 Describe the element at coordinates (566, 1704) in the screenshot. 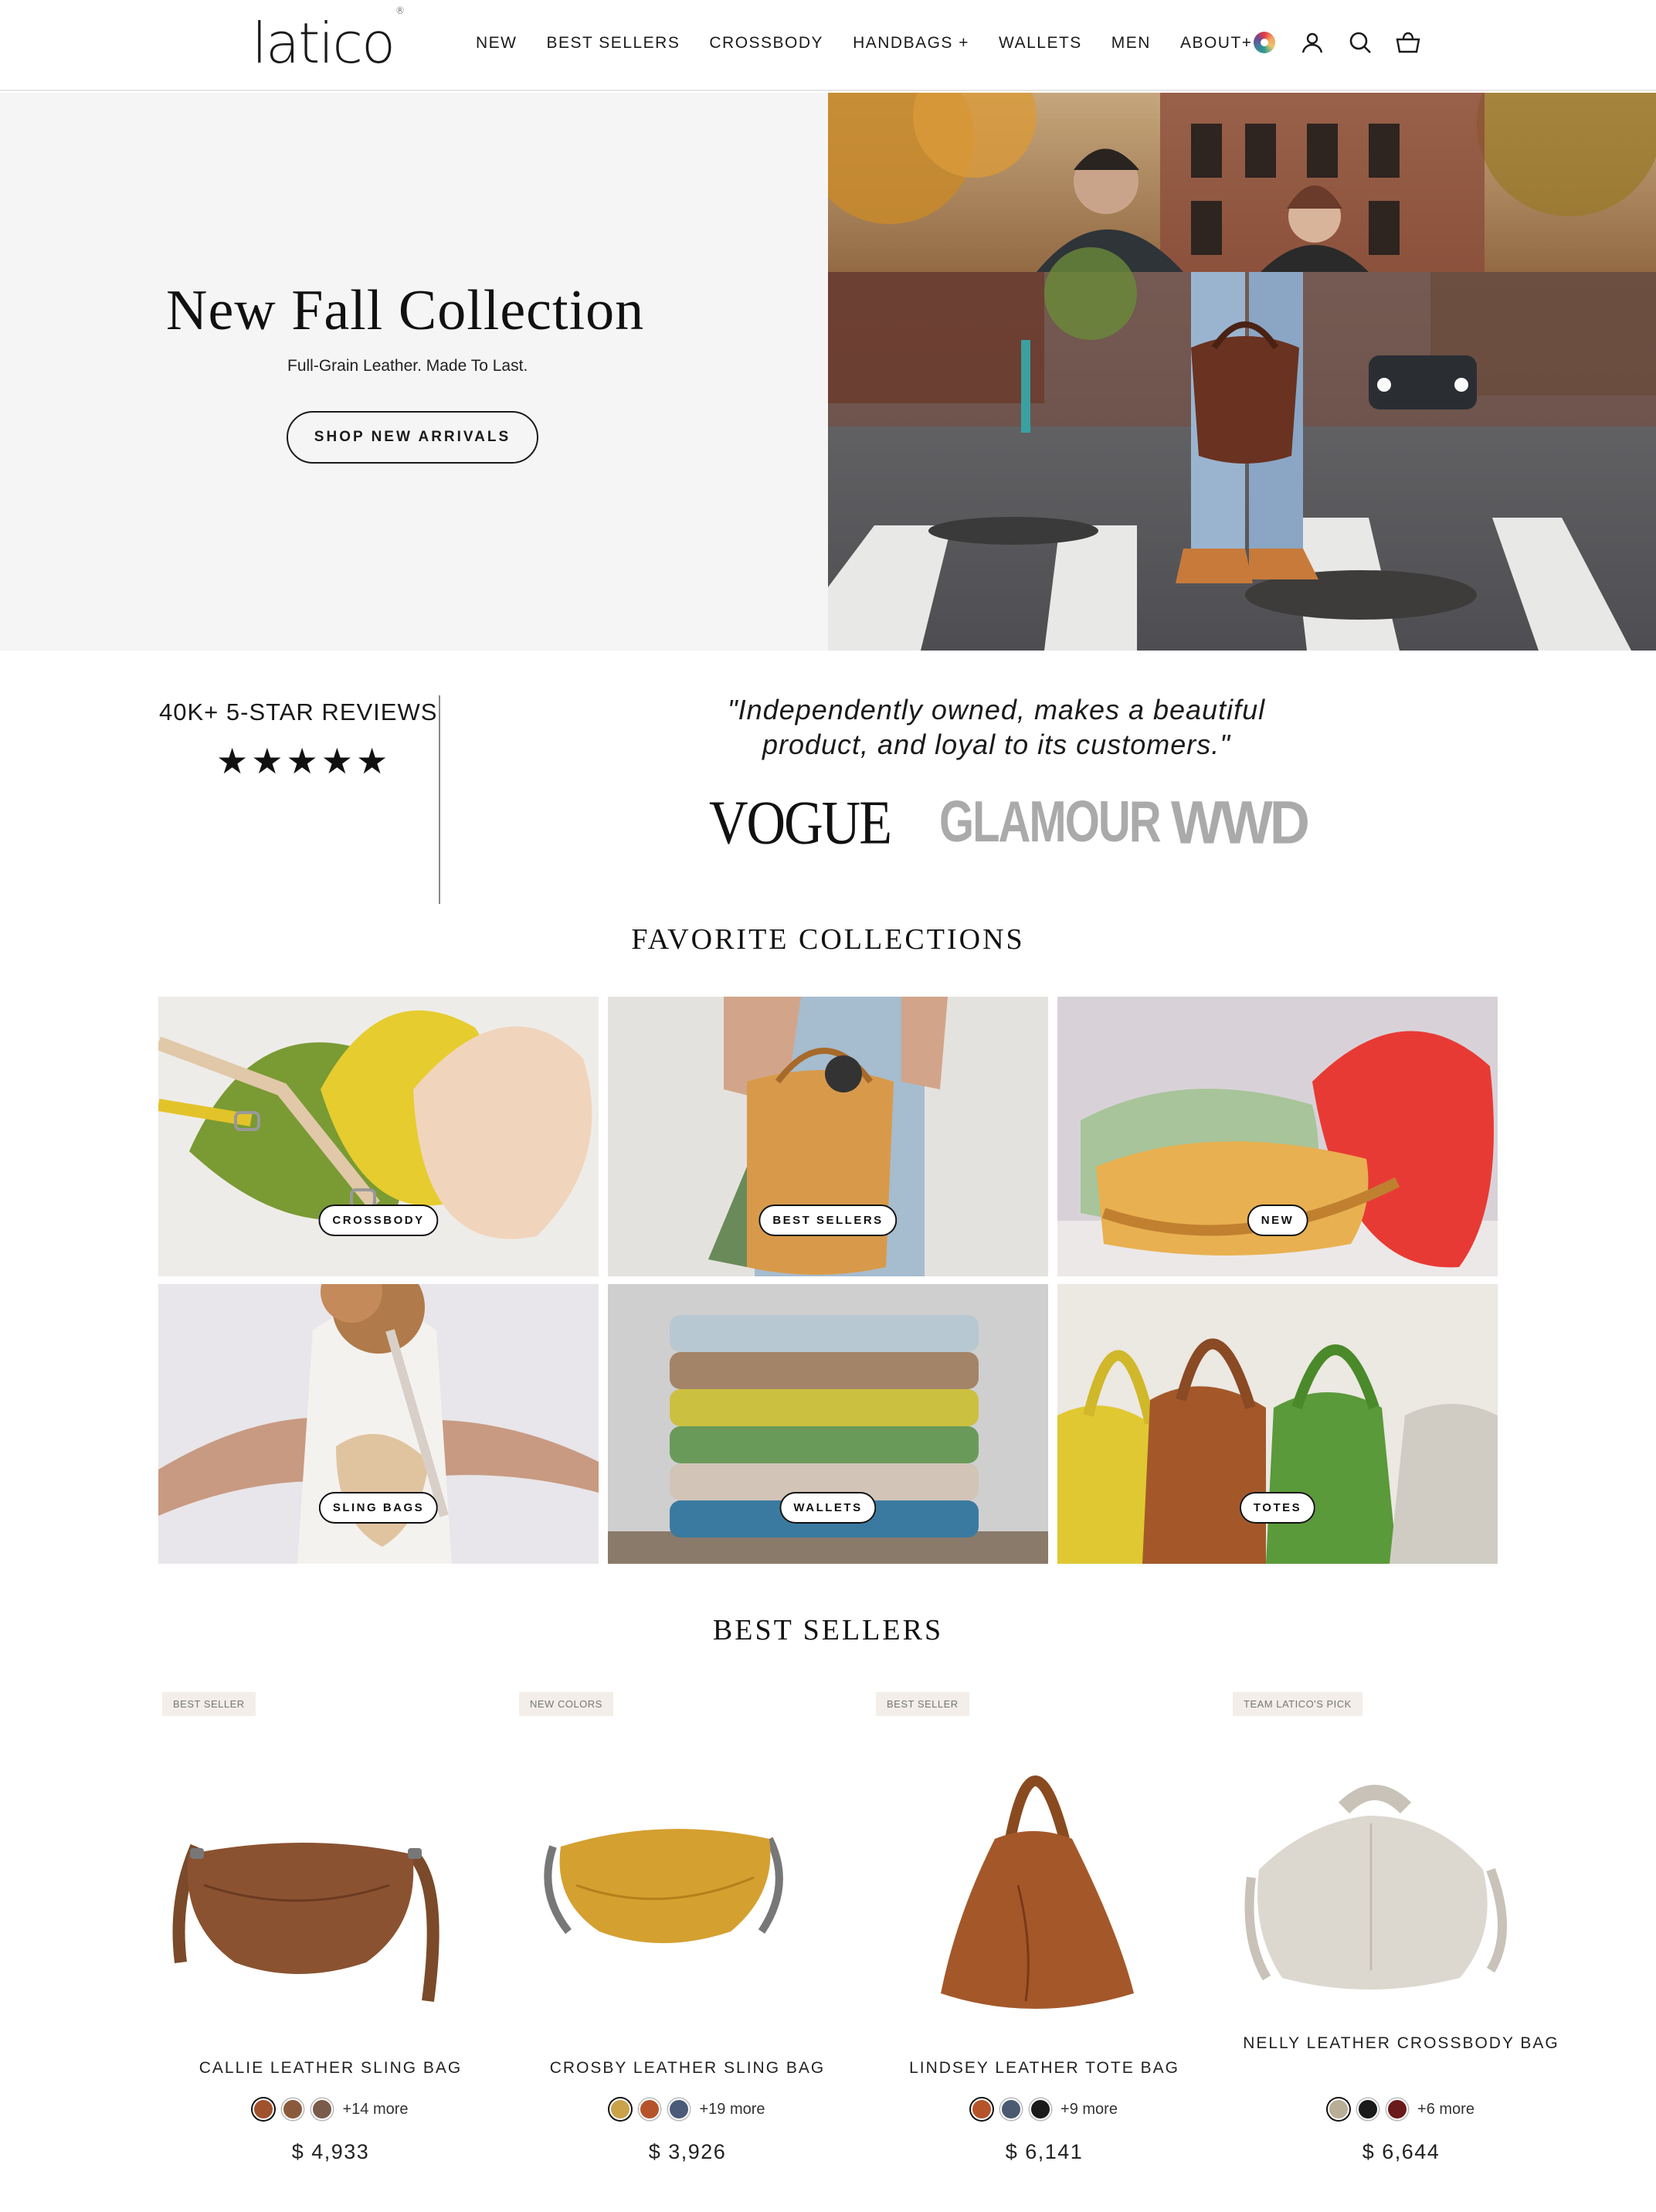

I see `product-badge: NEW COLORS` at that location.